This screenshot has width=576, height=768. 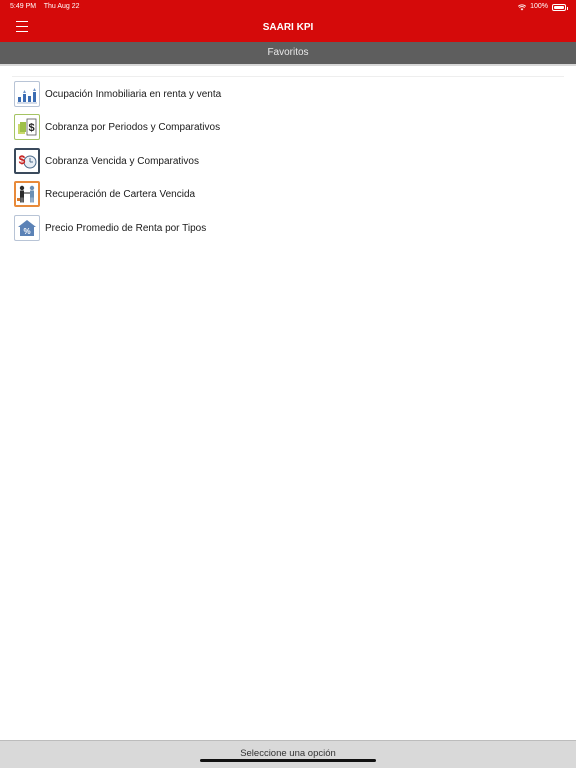 What do you see at coordinates (214, 194) in the screenshot?
I see `list-item-recuperacion: Recuperación de Cartera Vencida` at bounding box center [214, 194].